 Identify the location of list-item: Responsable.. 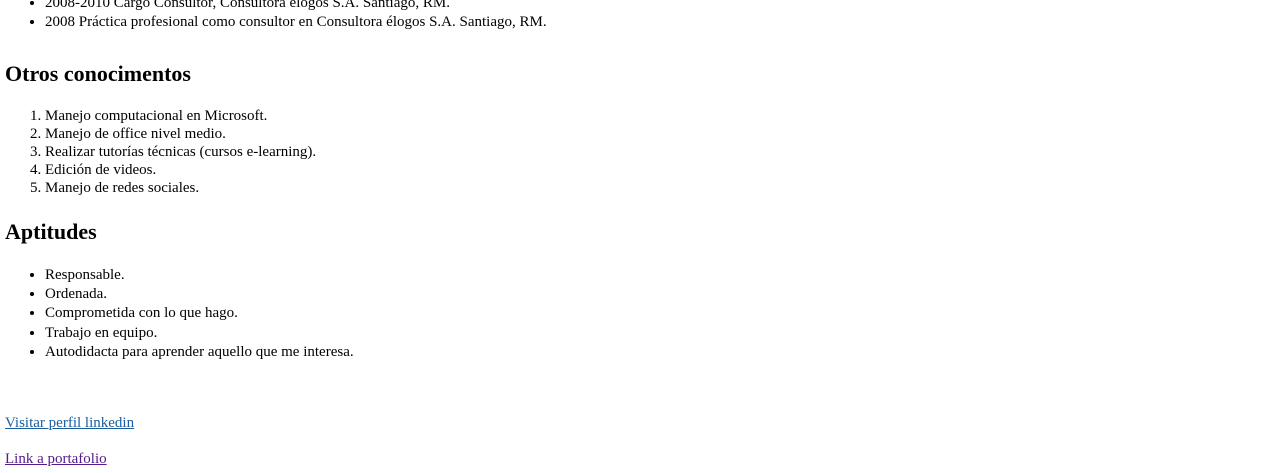
(199, 275).